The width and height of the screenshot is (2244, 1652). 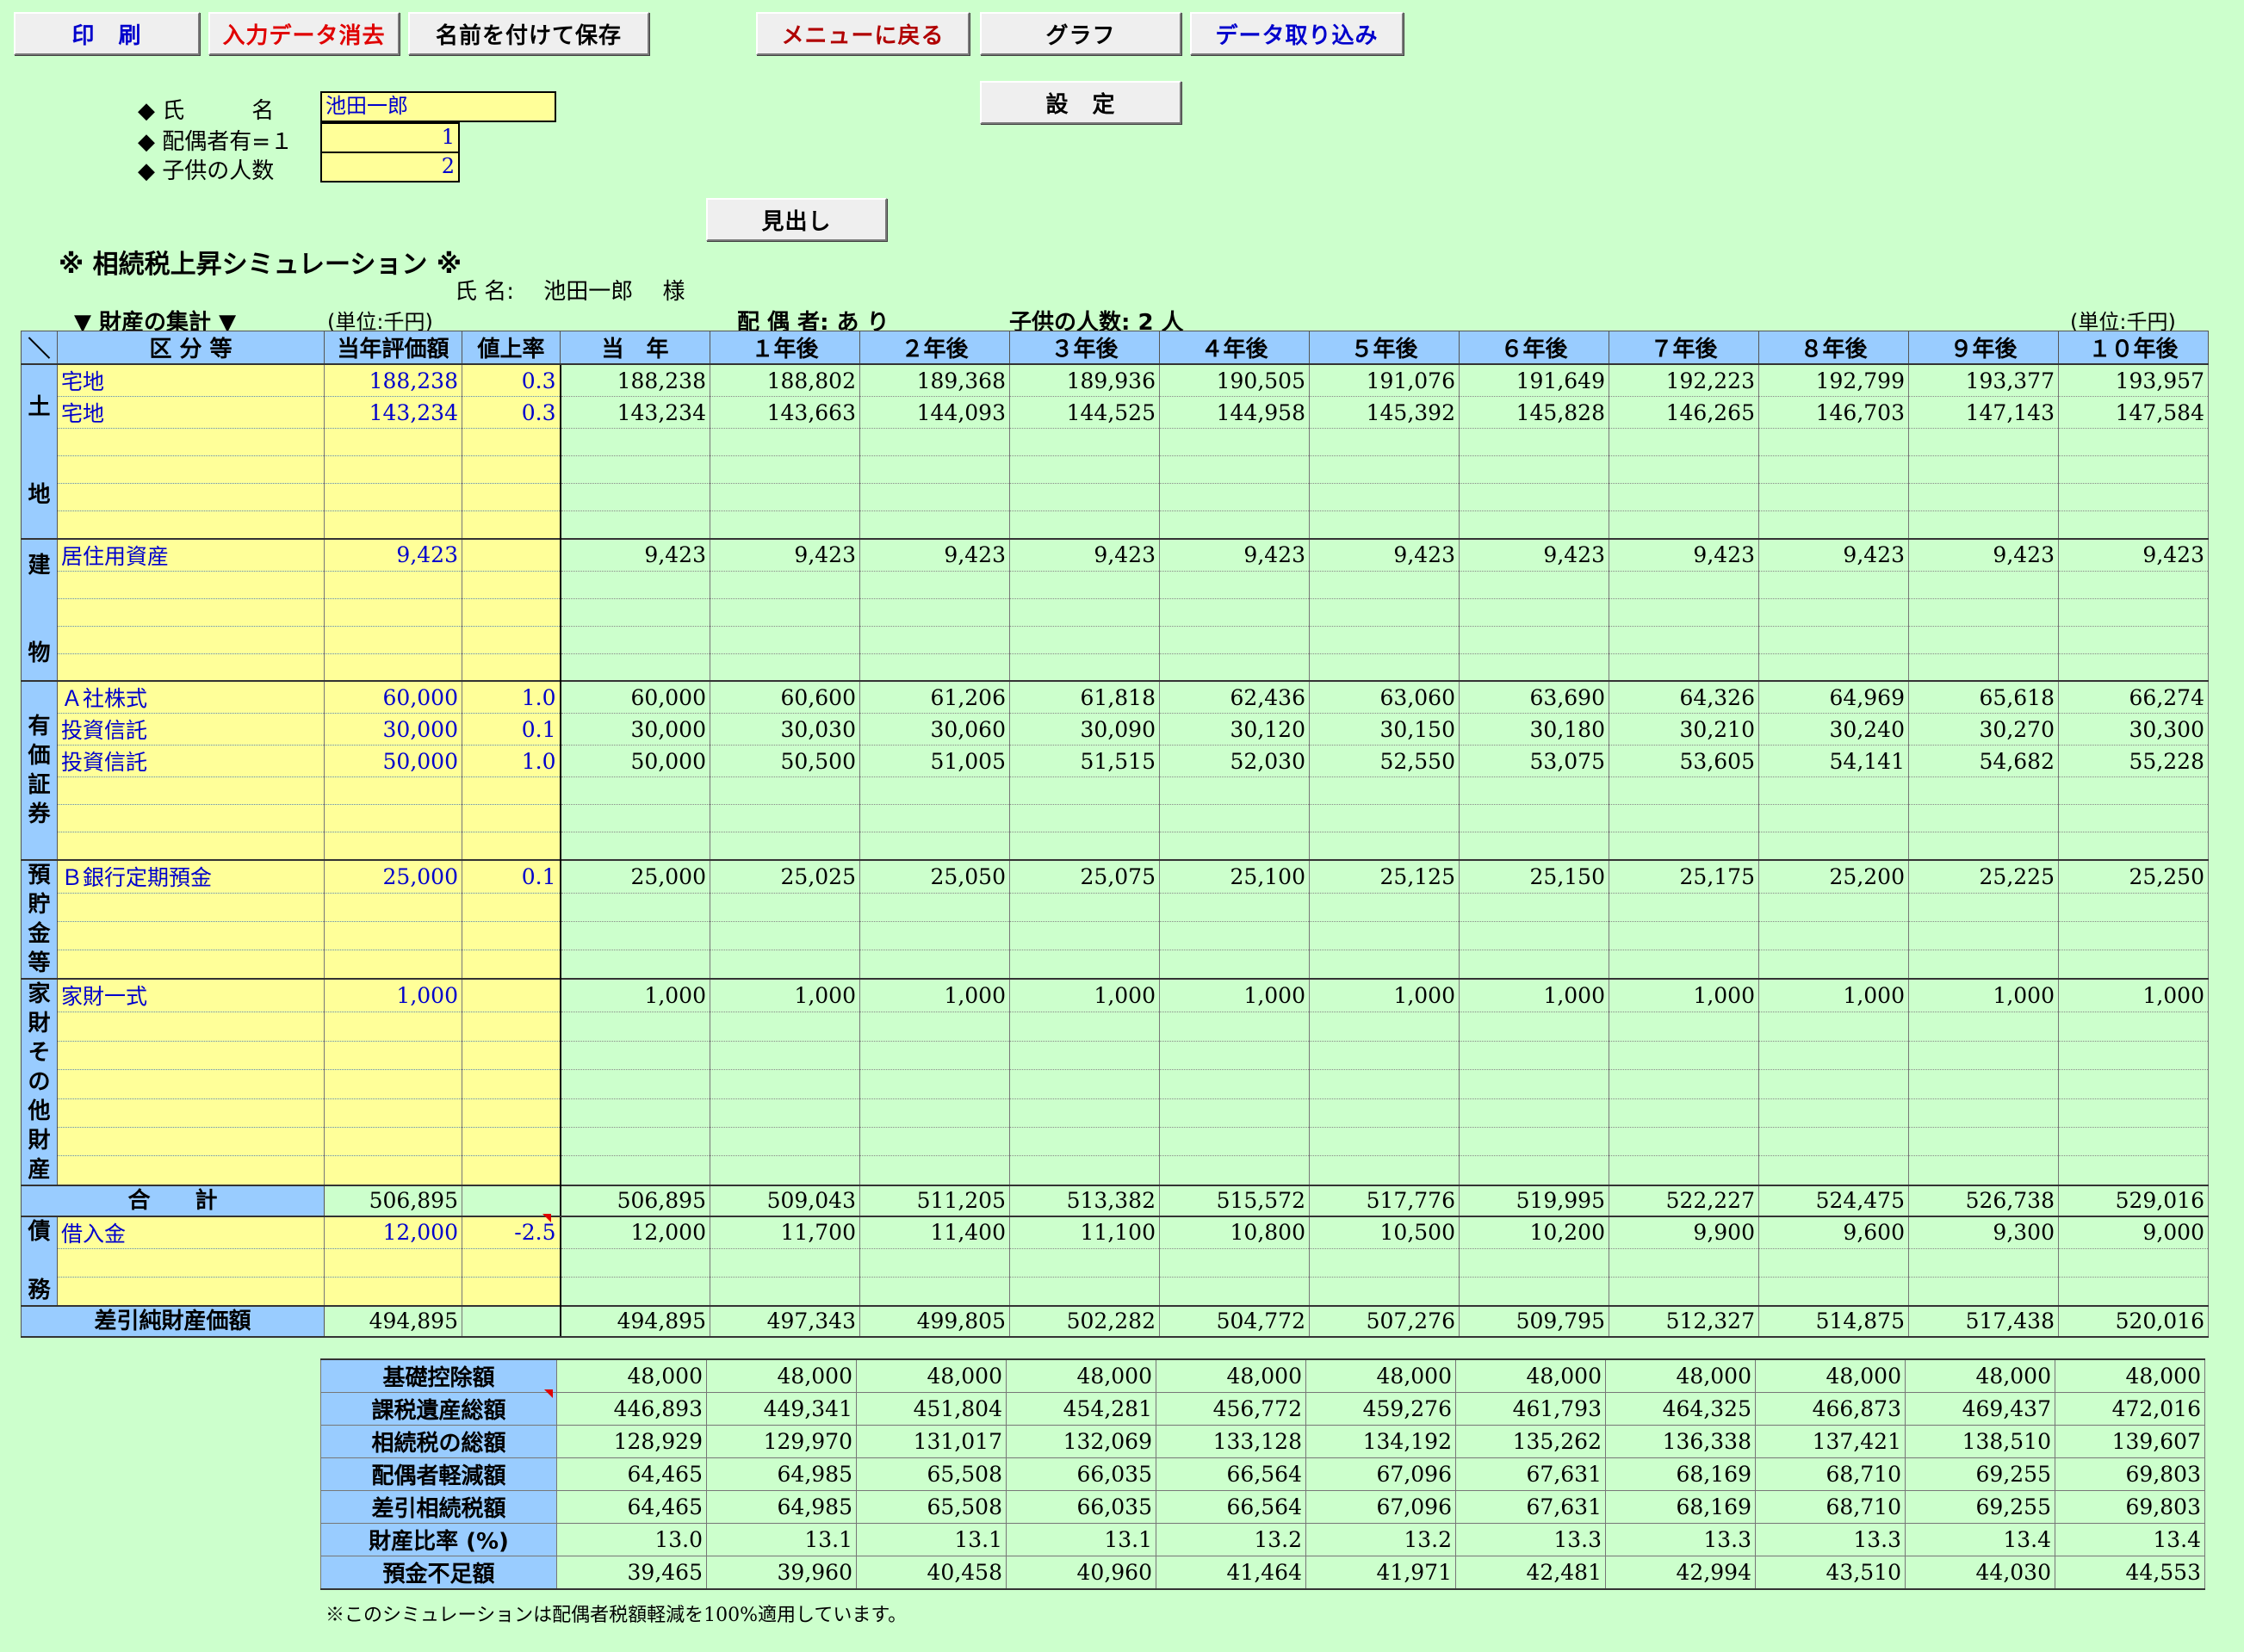 I want to click on children-input: 2, so click(x=390, y=167).